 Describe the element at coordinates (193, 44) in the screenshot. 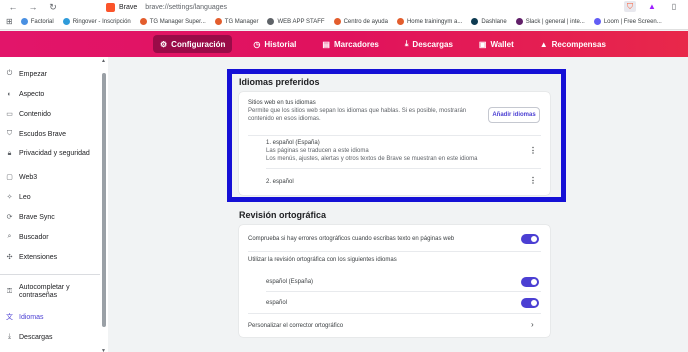

I see `nav-tab-configuración: ⚙ Configuración` at that location.